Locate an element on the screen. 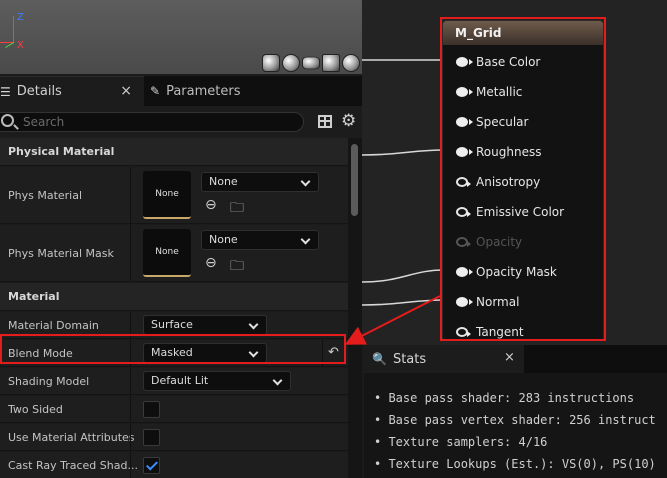 The image size is (667, 478). blend-mode-label: Blend Mode is located at coordinates (40, 353).